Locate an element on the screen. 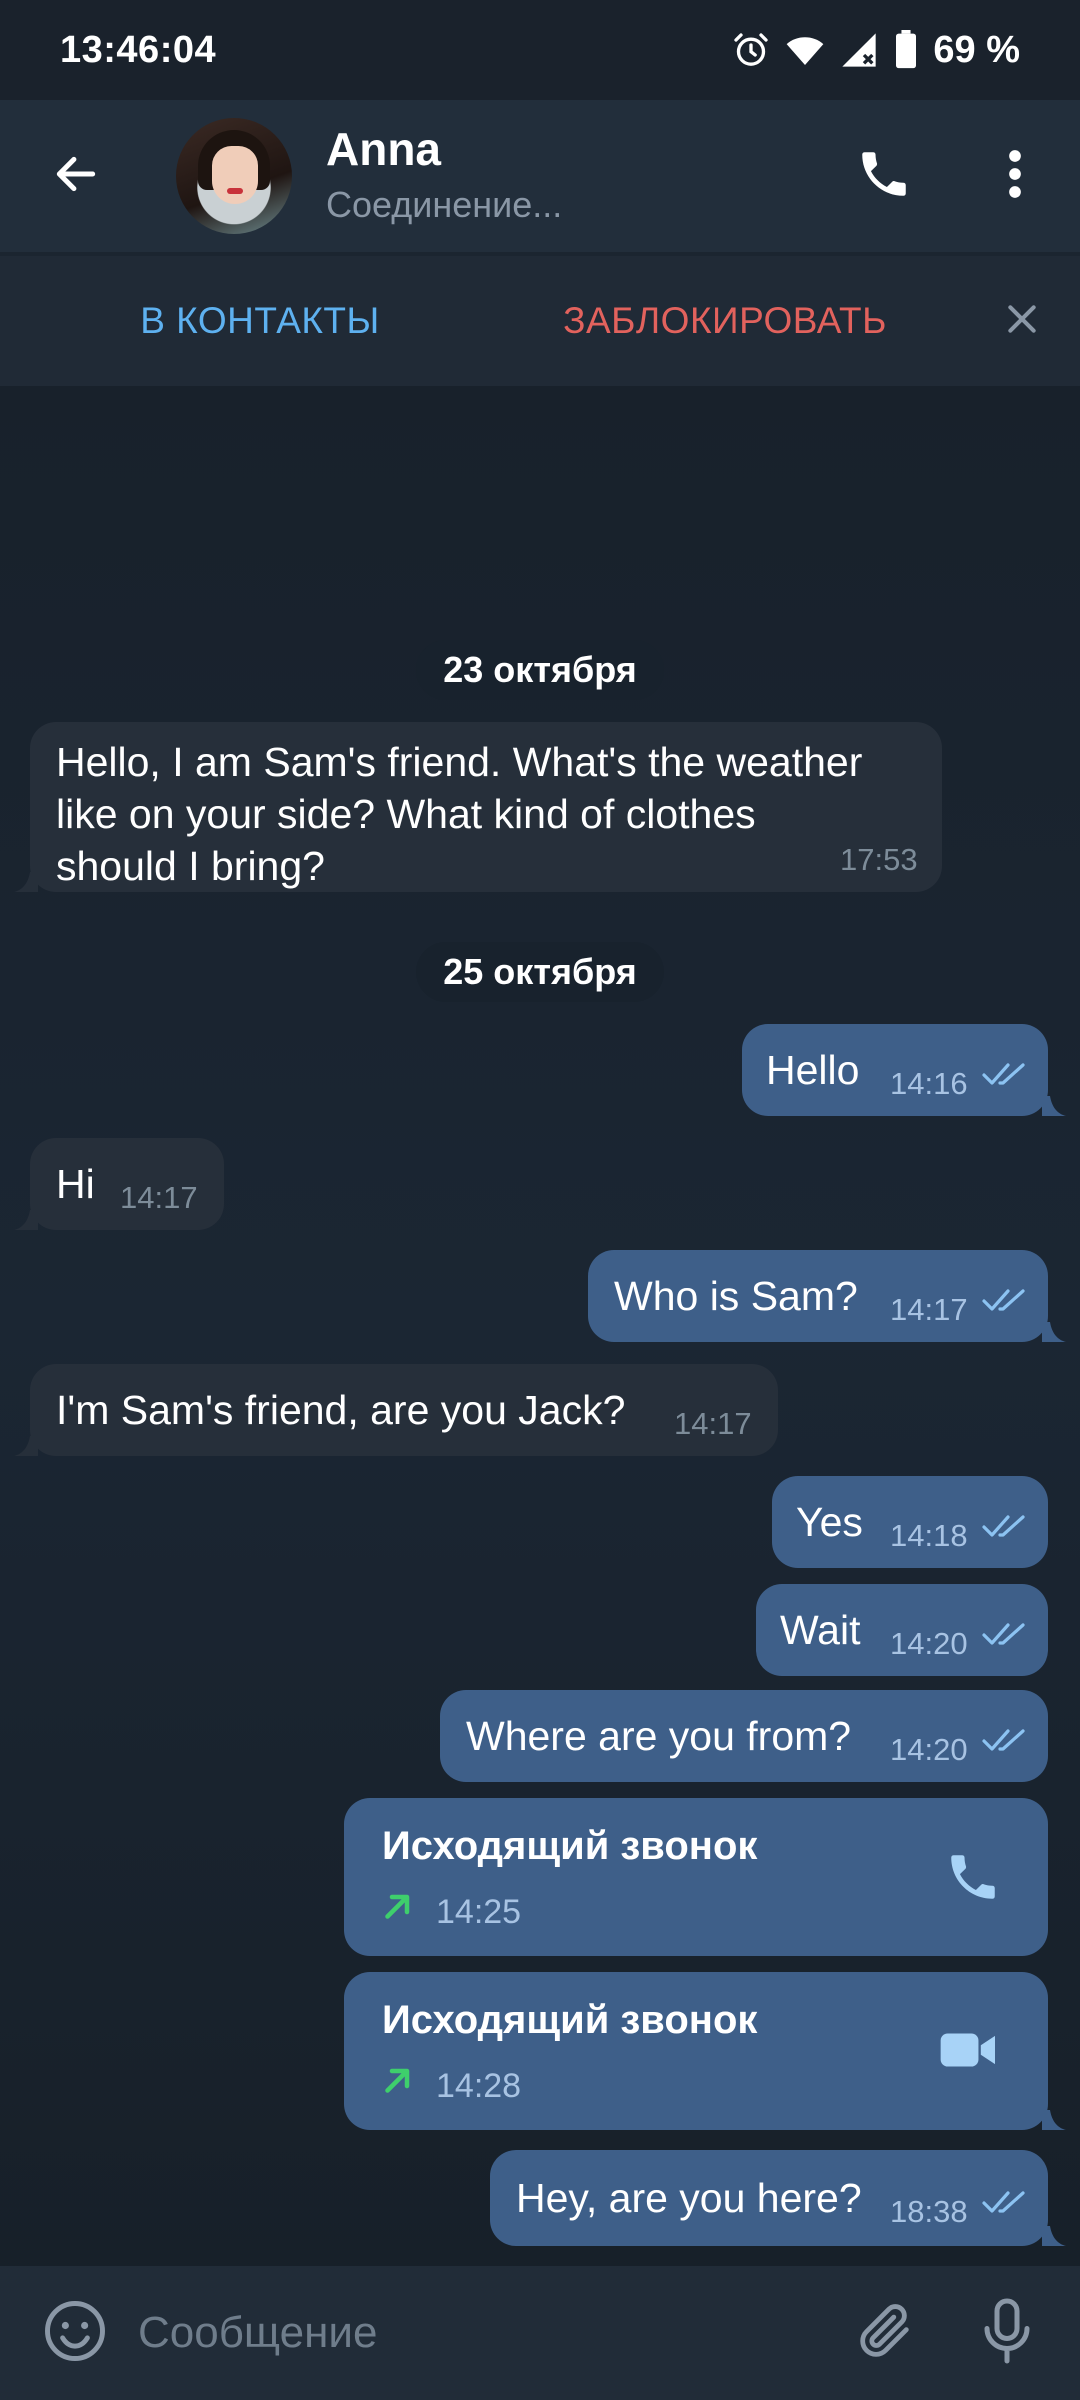  call-time: 14:28 is located at coordinates (479, 2086).